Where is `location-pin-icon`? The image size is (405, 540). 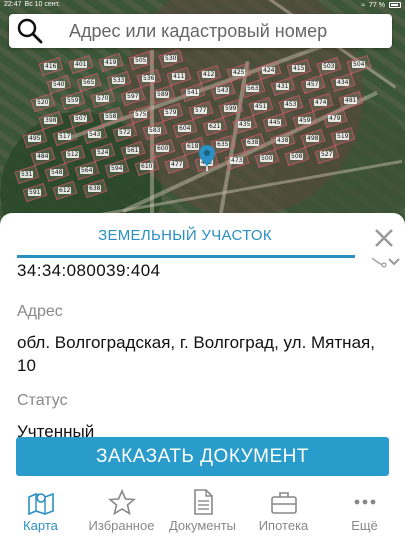 location-pin-icon is located at coordinates (207, 158).